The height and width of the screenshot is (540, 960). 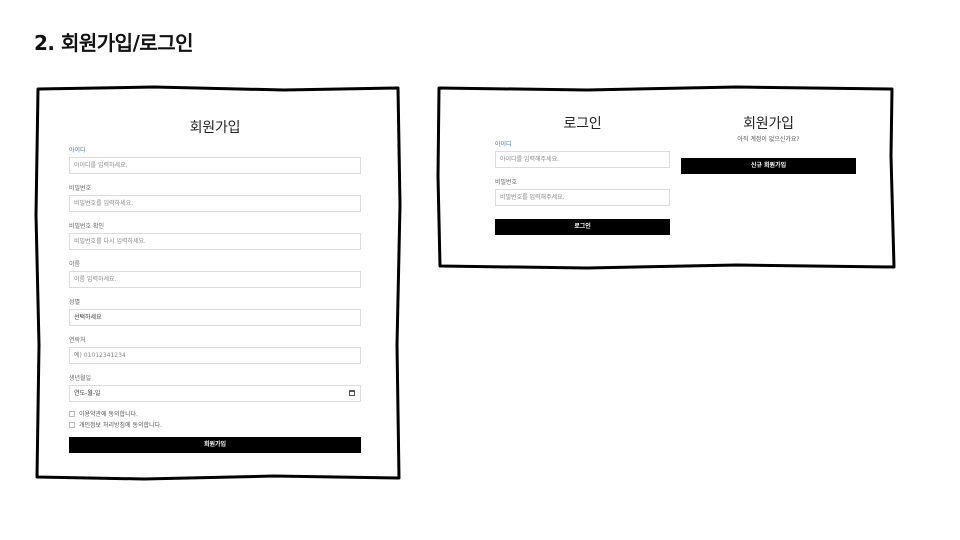 What do you see at coordinates (77, 150) in the screenshot?
I see `field-label: 아이디` at bounding box center [77, 150].